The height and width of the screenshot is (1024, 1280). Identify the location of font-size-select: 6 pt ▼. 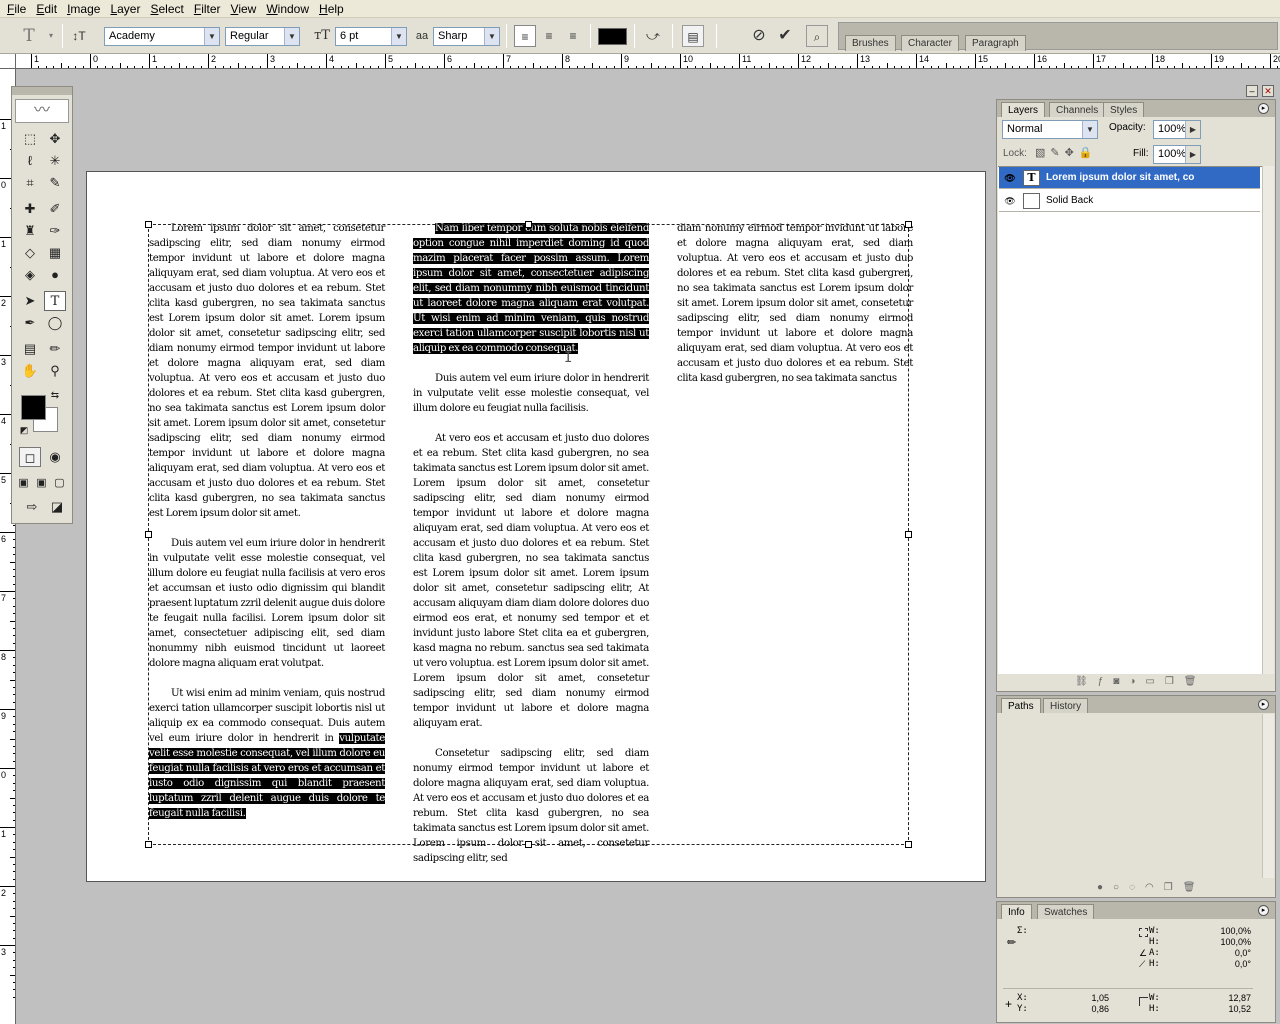
(371, 36).